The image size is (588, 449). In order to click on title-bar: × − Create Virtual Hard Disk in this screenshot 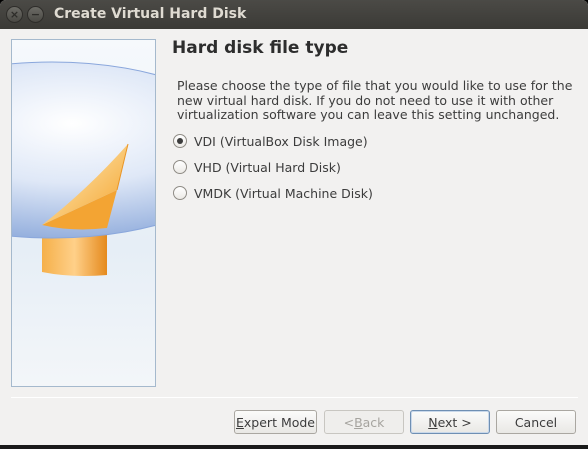, I will do `click(294, 14)`.